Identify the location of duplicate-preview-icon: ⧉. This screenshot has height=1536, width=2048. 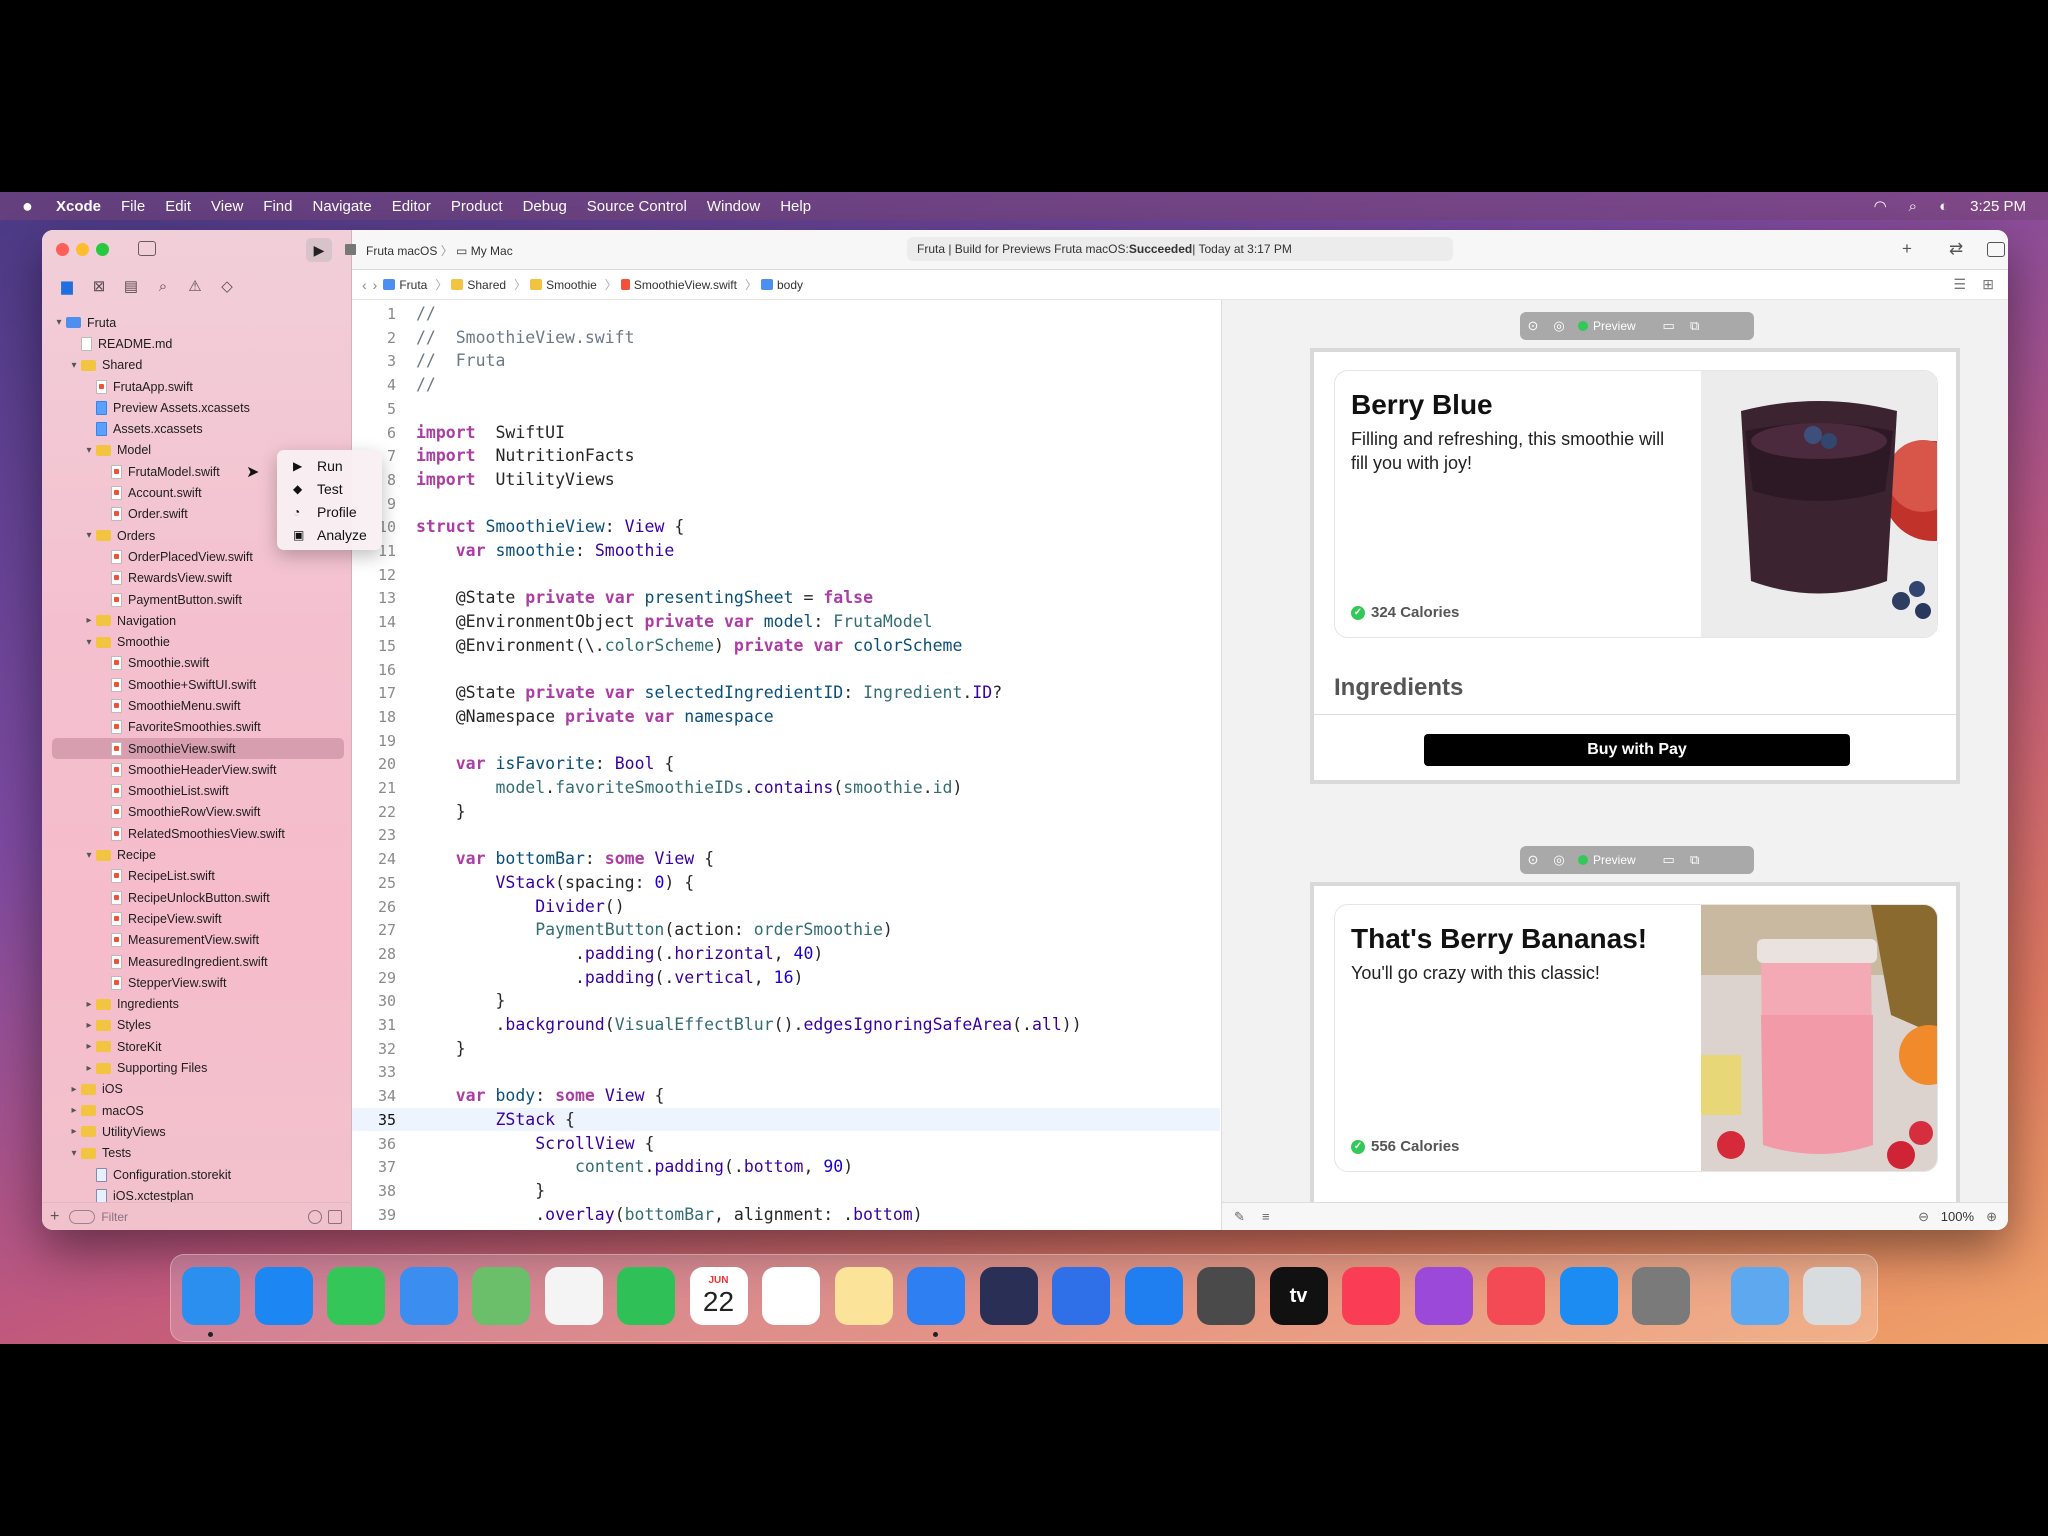
(1695, 326).